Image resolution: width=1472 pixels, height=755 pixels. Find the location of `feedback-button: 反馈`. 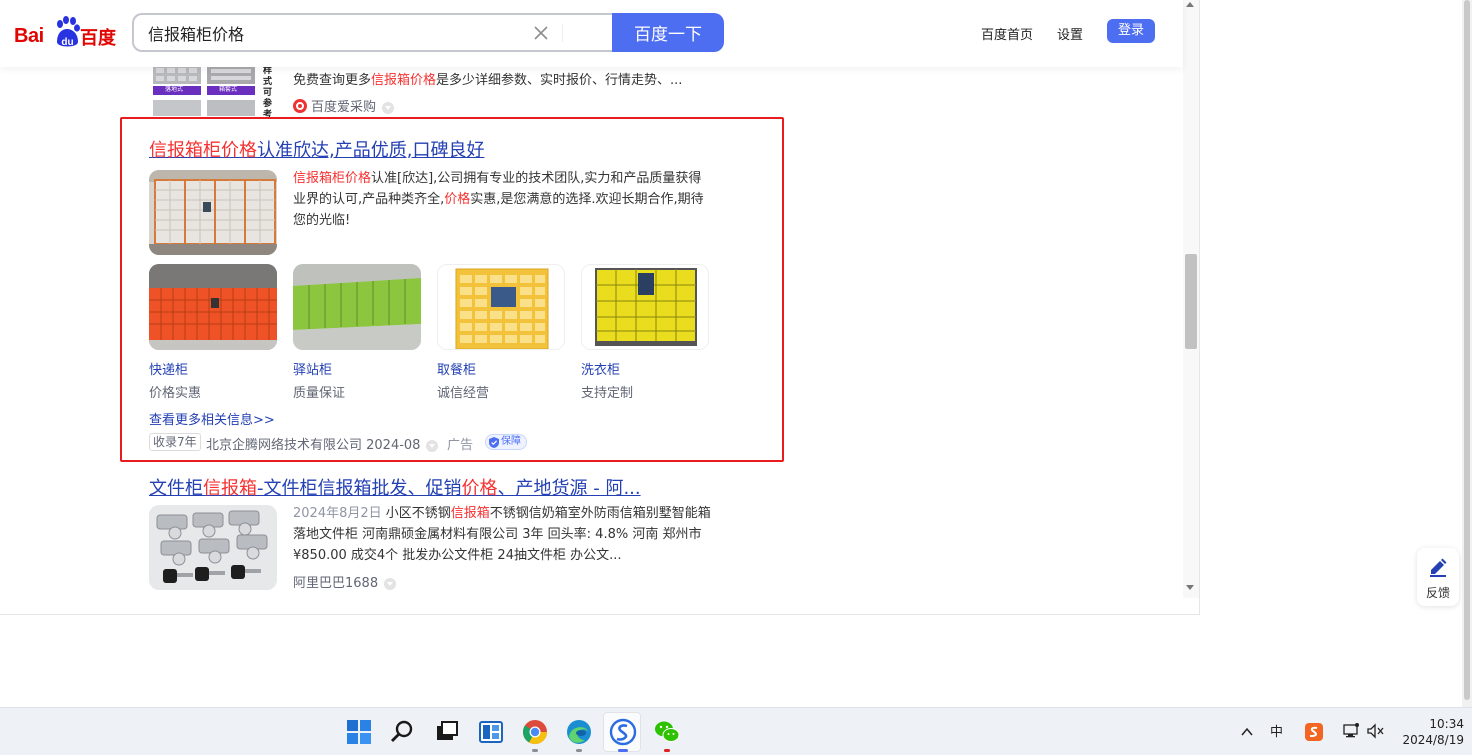

feedback-button: 反馈 is located at coordinates (1438, 577).